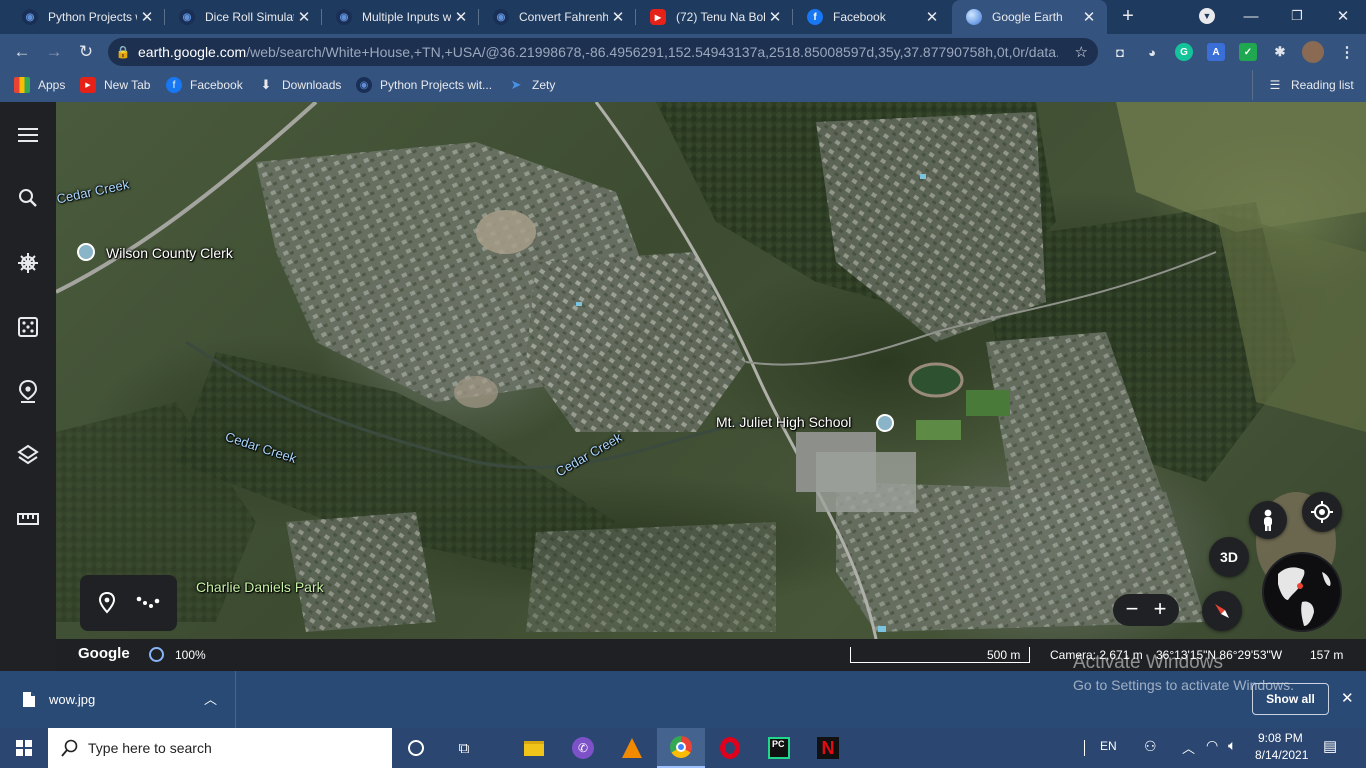 This screenshot has width=1366, height=768. Describe the element at coordinates (364, 85) in the screenshot. I see `python-projects-icon: ◉` at that location.